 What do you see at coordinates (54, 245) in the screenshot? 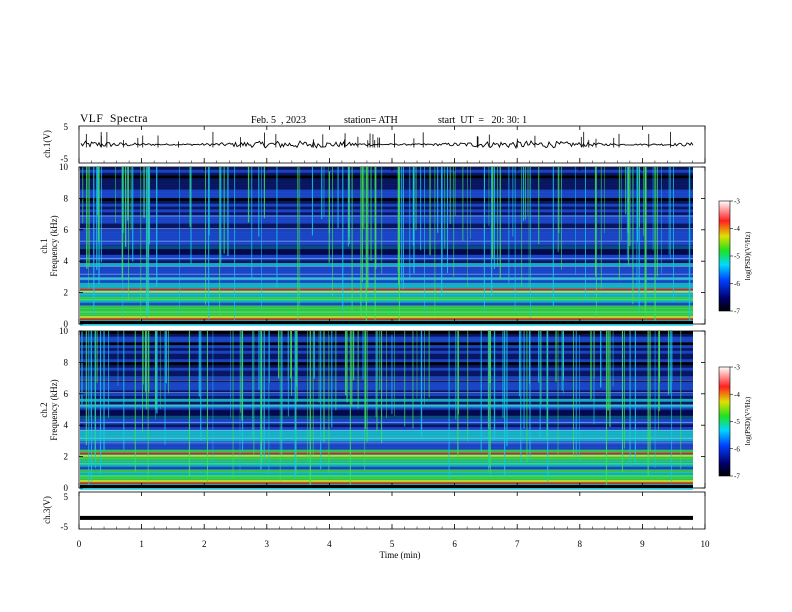
I see `ch1-spec-ylabel-2: Frequency (kHz)` at bounding box center [54, 245].